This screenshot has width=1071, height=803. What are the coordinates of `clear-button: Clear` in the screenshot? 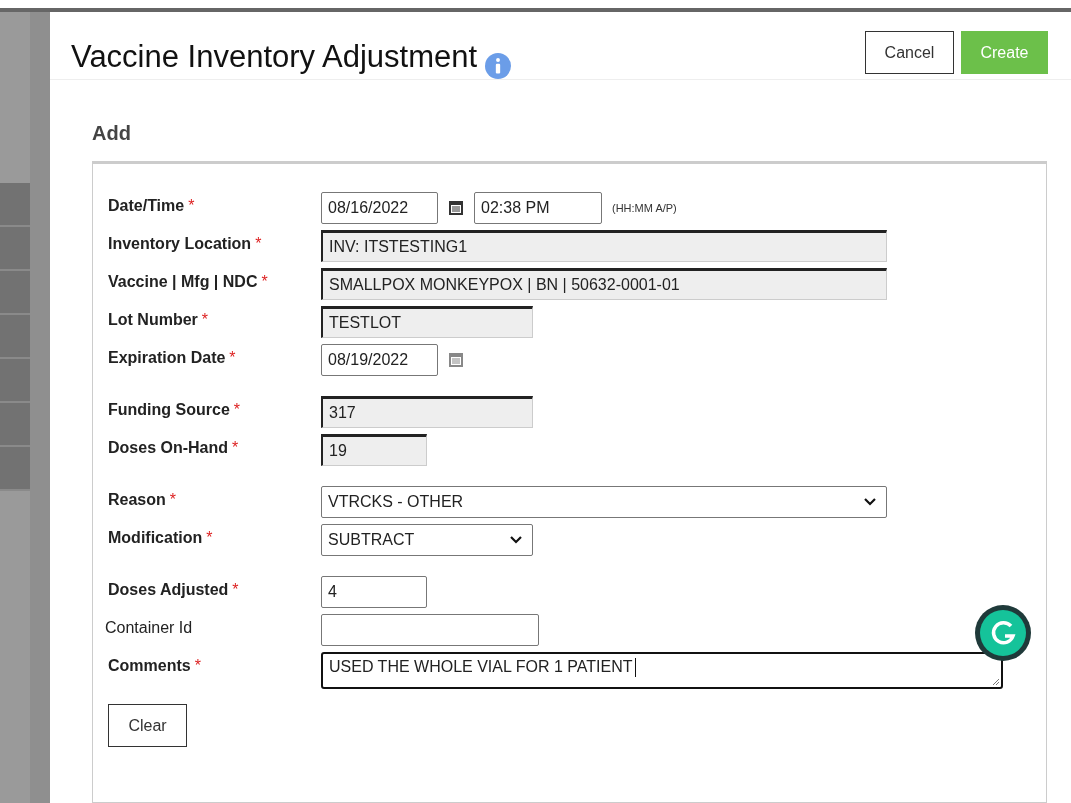 It's located at (147, 725).